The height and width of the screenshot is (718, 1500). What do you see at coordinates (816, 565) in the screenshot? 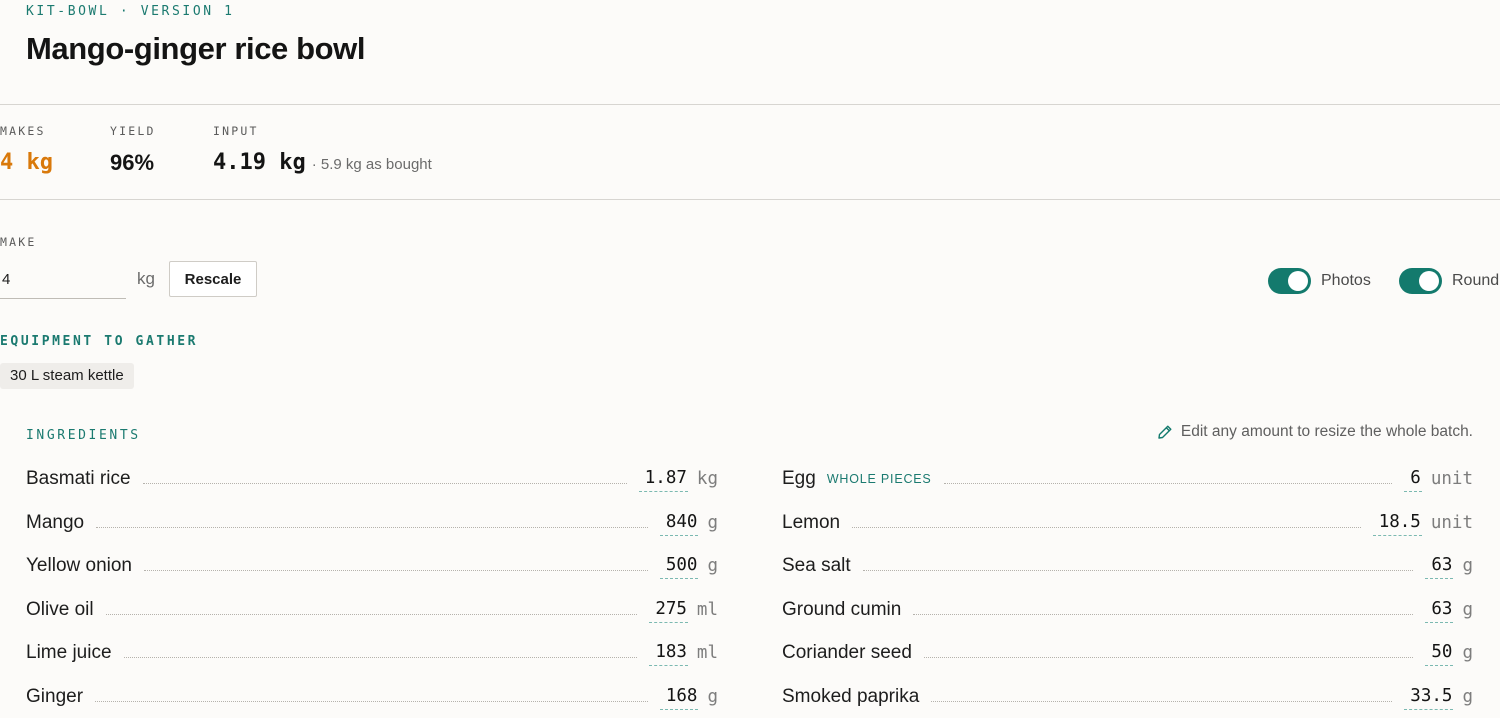
I see `ingredient-name: Sea salt` at bounding box center [816, 565].